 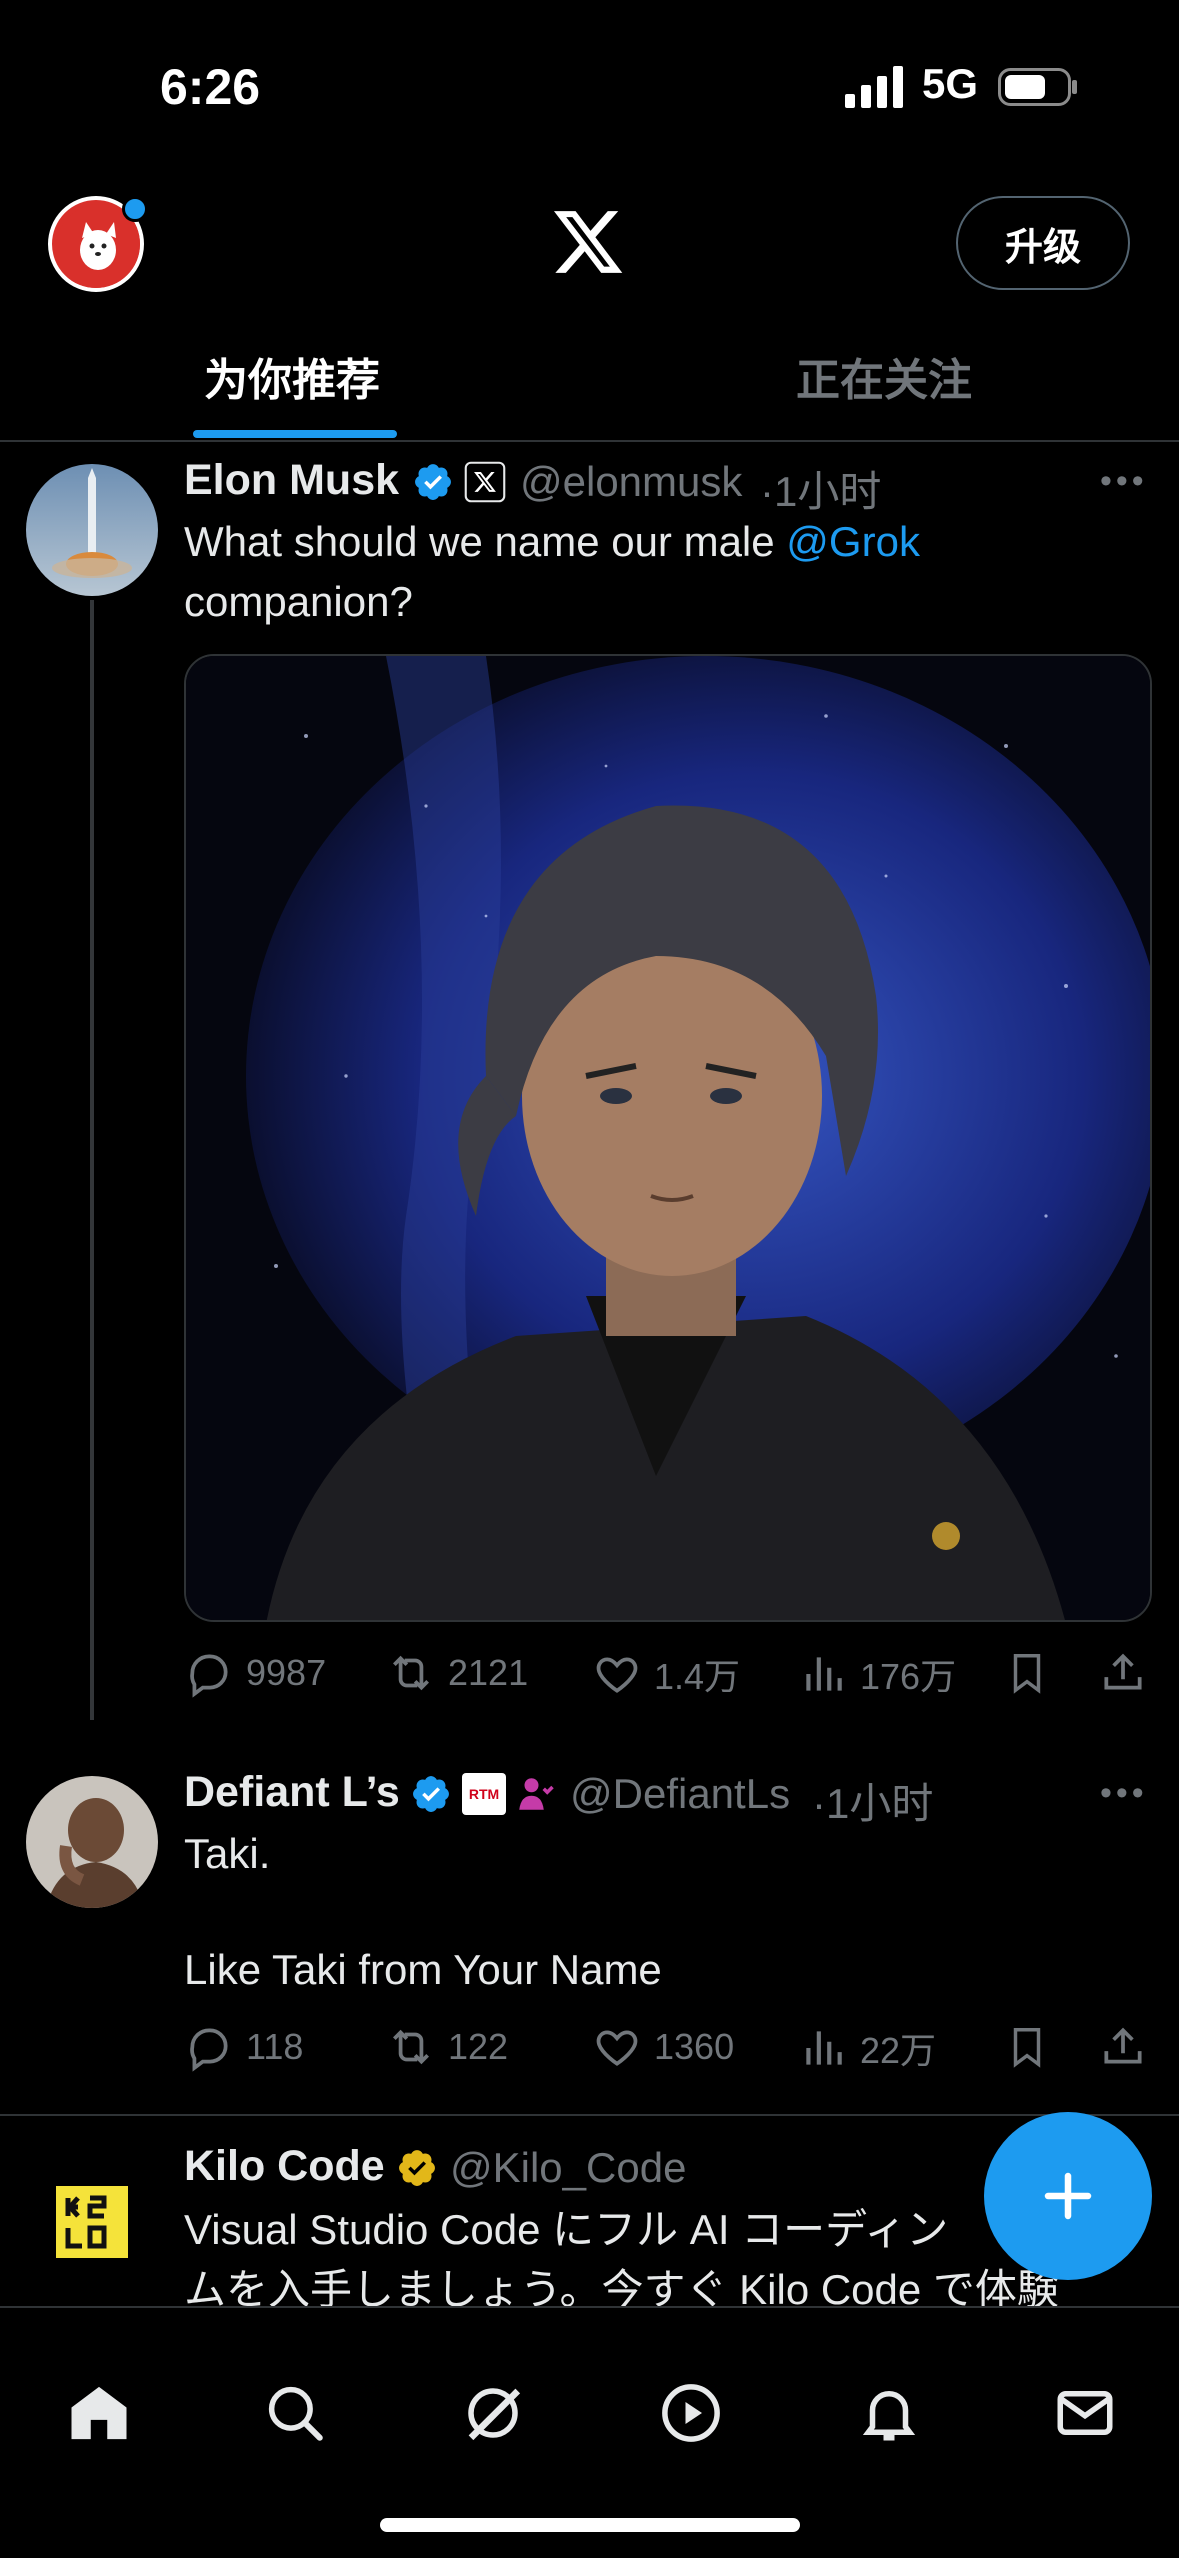 I want to click on tweet-handle: @elonmusk, so click(x=631, y=482).